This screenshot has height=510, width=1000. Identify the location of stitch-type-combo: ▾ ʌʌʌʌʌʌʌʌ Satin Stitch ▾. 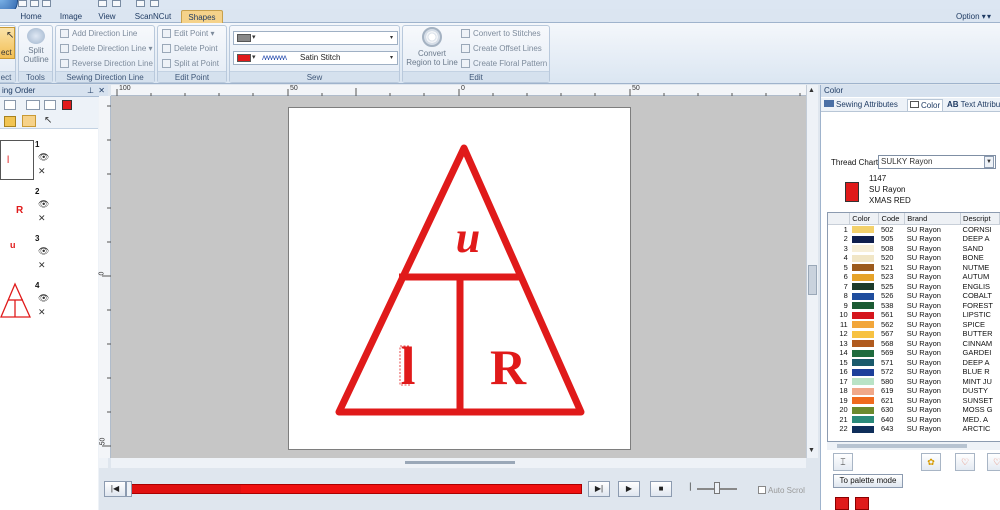
(315, 58).